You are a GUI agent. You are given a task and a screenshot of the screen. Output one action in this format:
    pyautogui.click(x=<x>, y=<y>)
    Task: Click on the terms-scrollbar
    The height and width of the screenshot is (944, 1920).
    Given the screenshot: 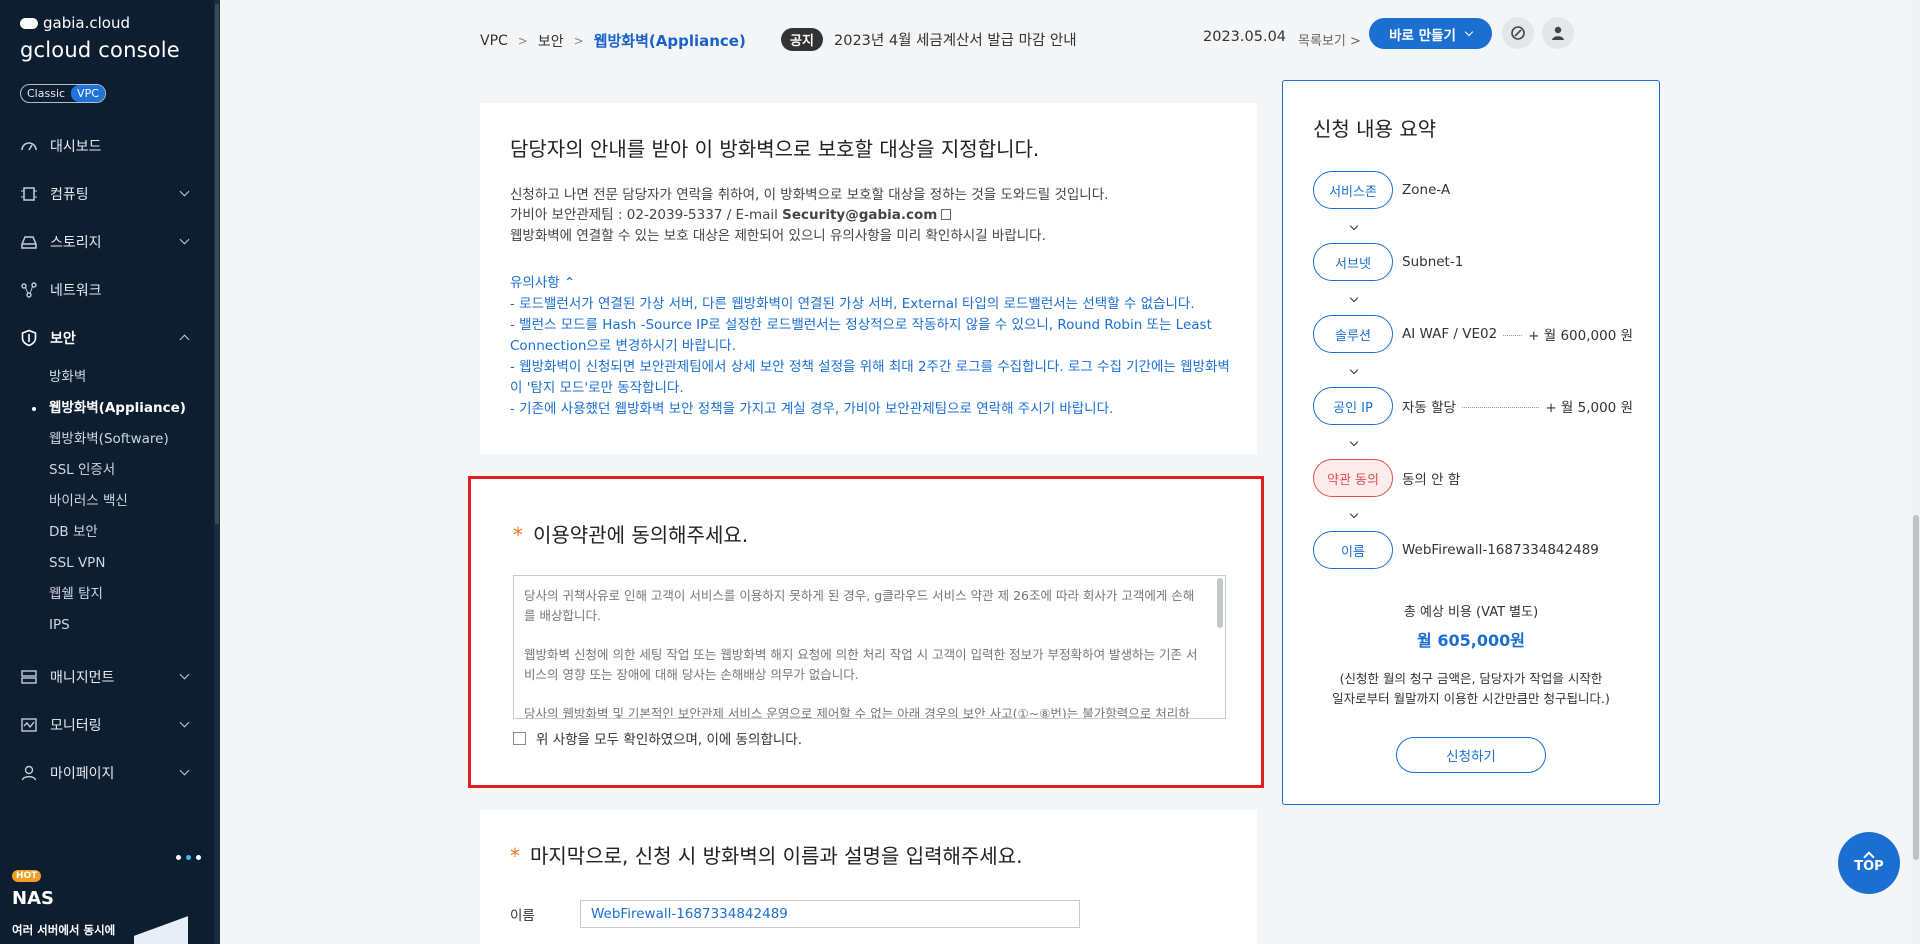 What is the action you would take?
    pyautogui.click(x=1220, y=603)
    